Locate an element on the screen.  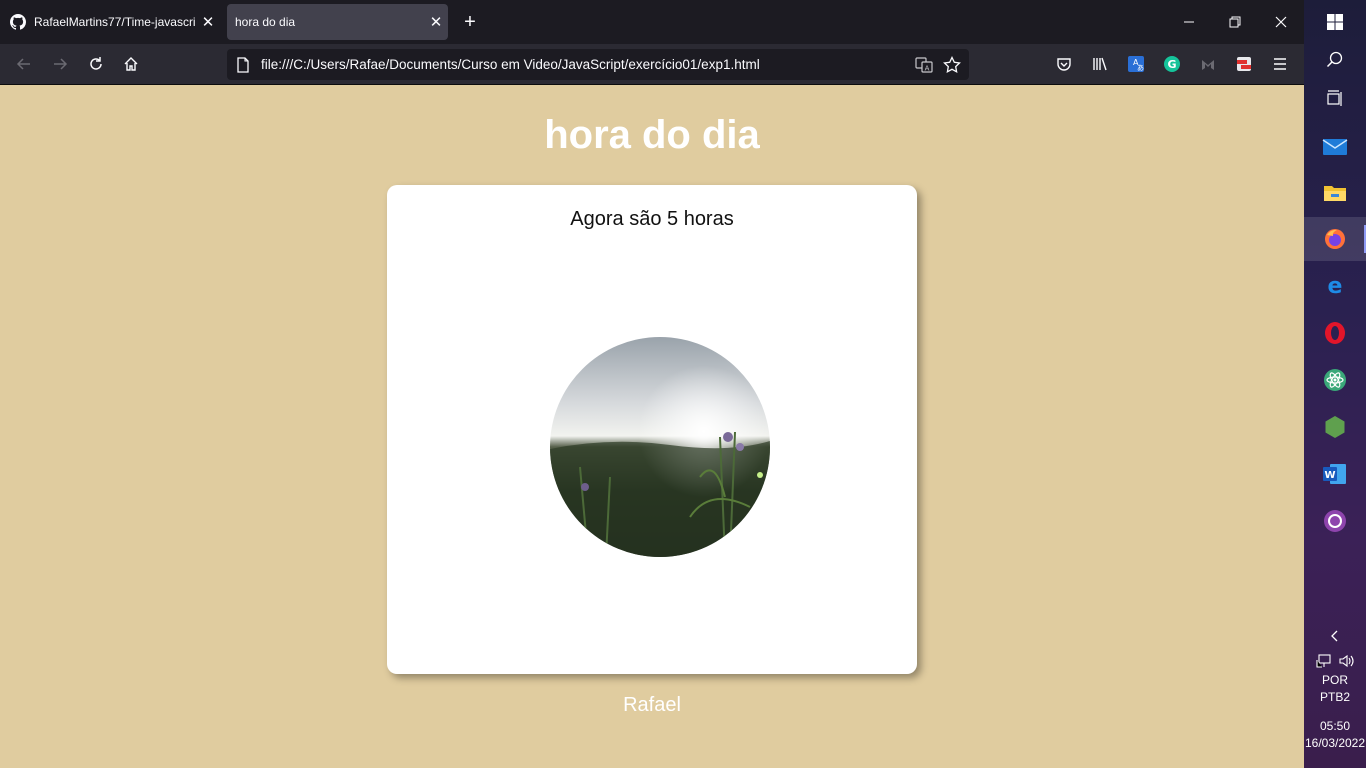
extension-icon is located at coordinates (1244, 64).